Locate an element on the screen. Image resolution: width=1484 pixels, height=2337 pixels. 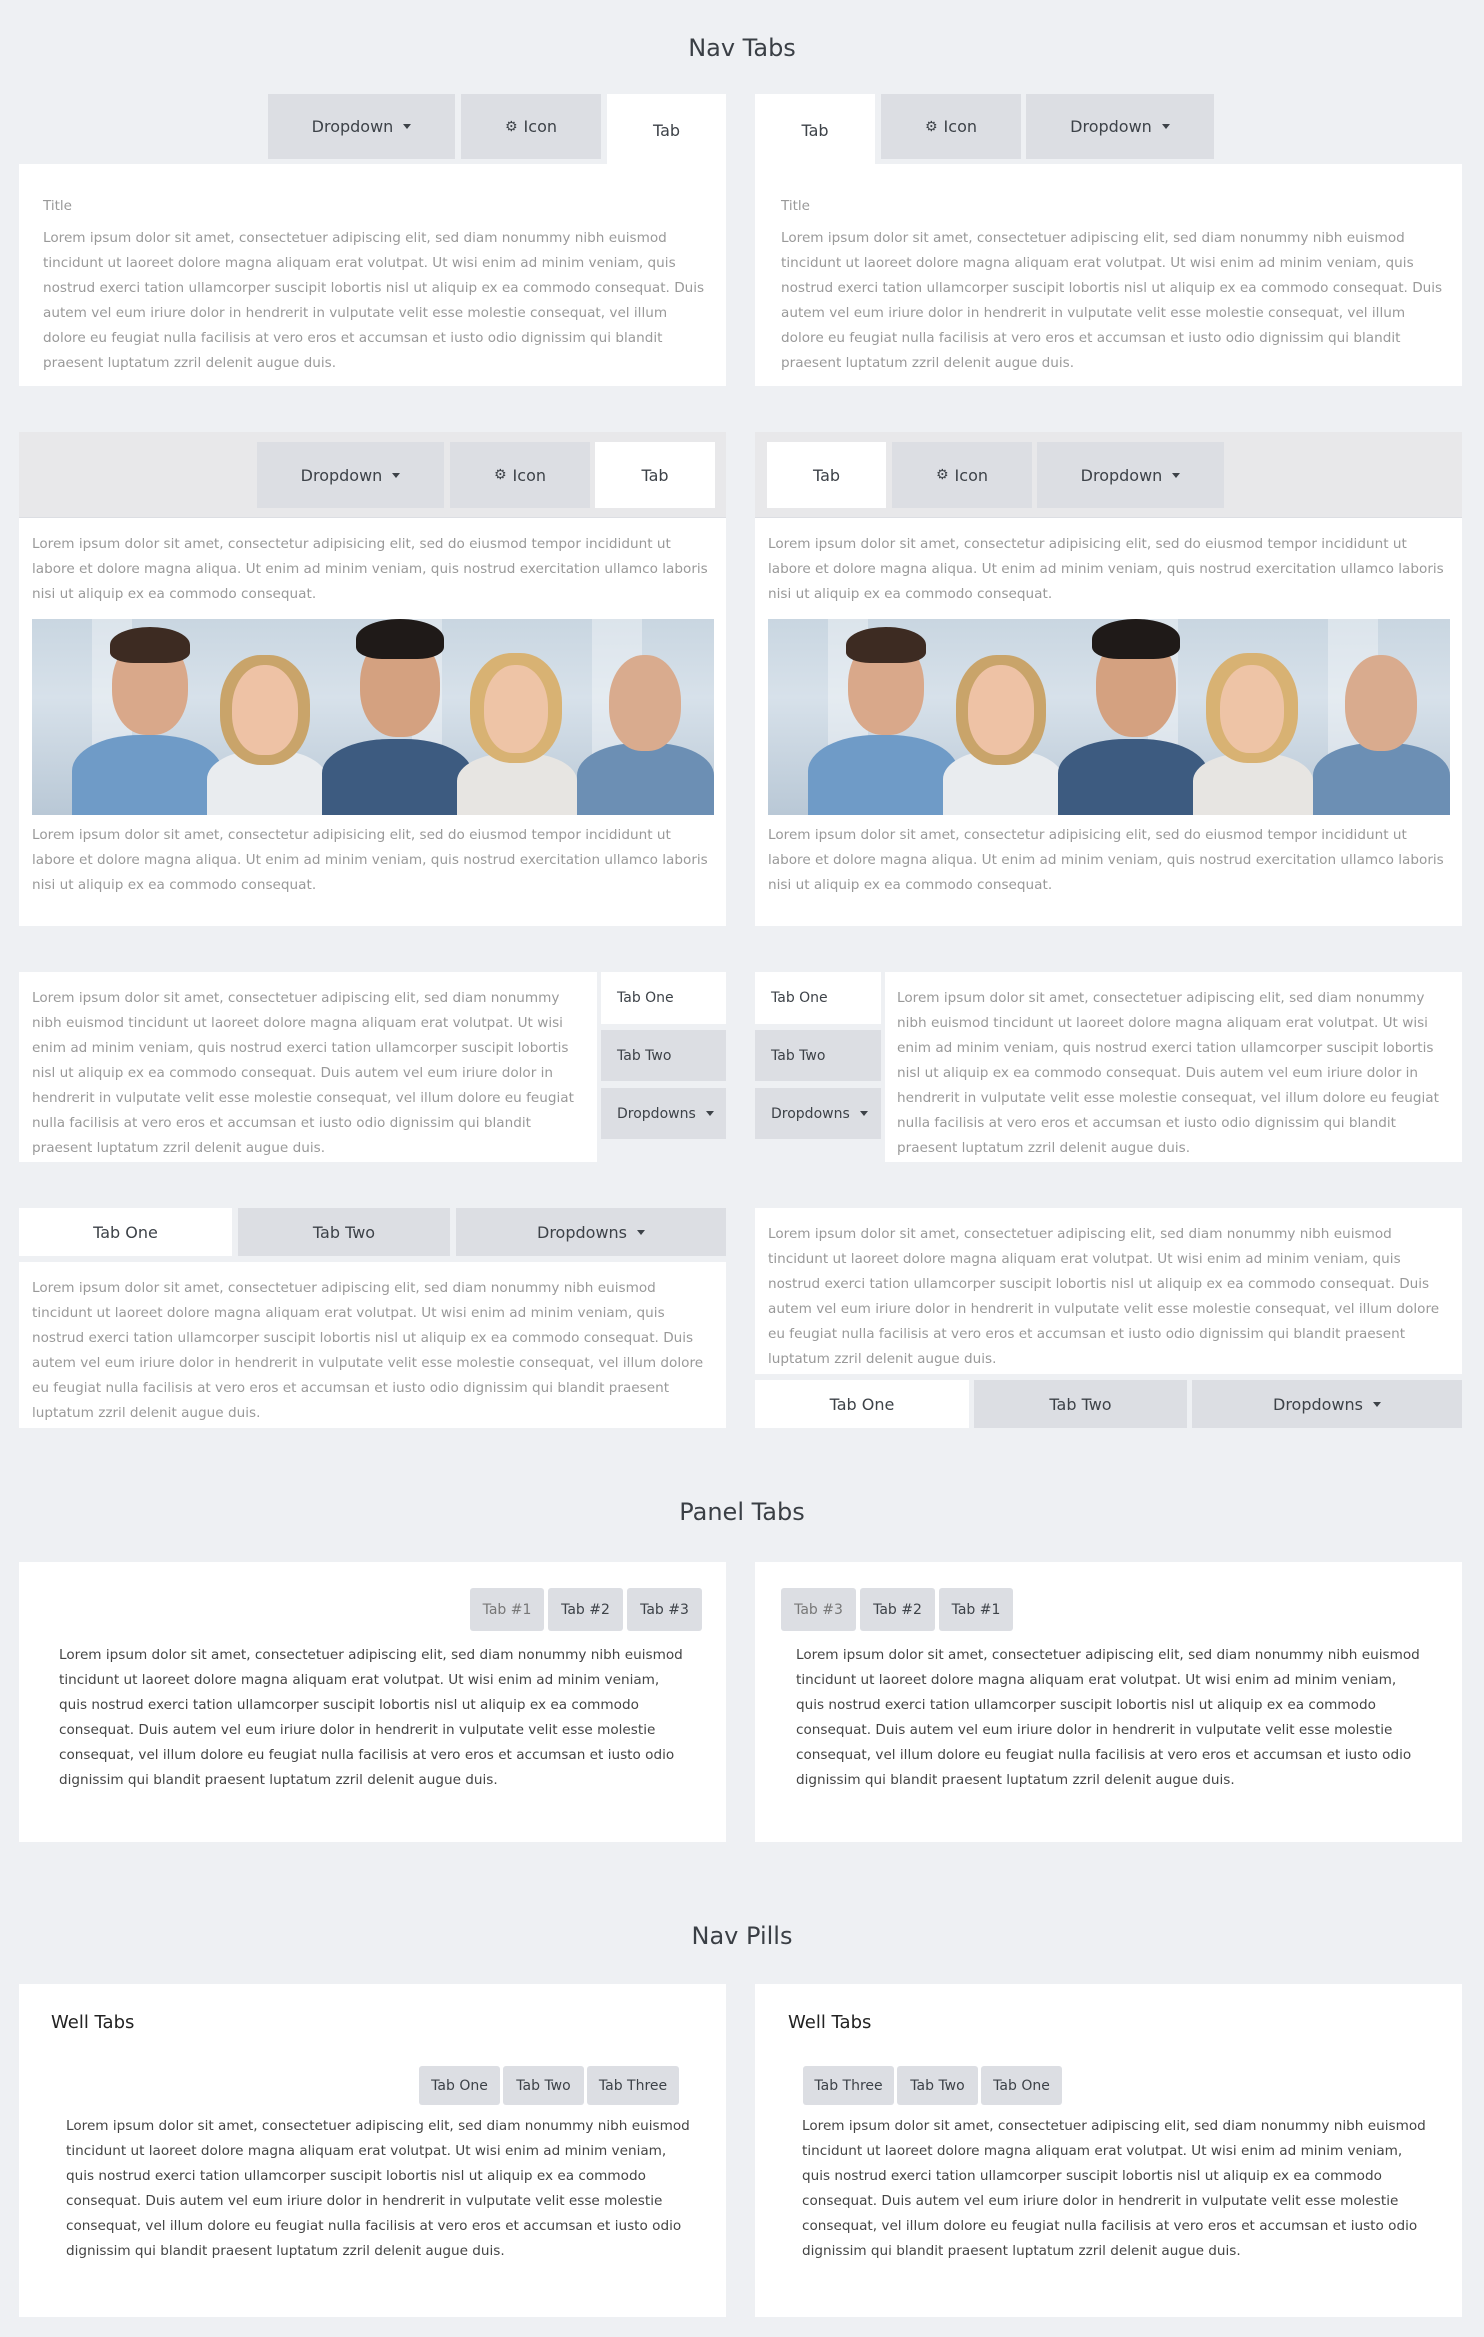
tab-2-label: Tab #2 is located at coordinates (897, 1609).